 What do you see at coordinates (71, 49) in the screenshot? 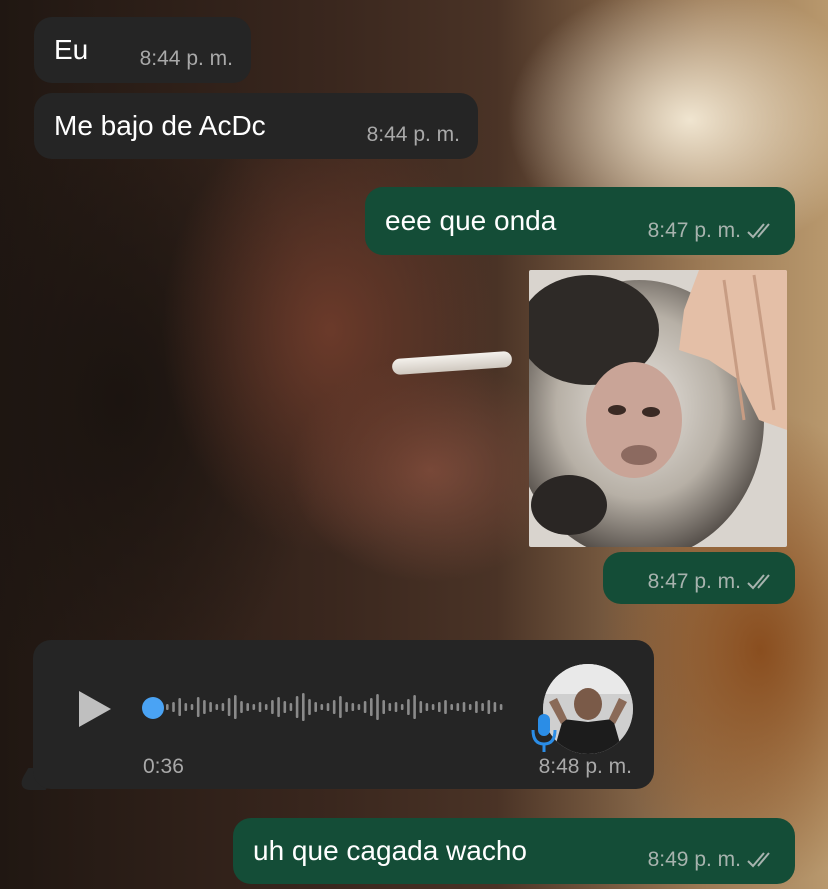
I see `message-text: Eu` at bounding box center [71, 49].